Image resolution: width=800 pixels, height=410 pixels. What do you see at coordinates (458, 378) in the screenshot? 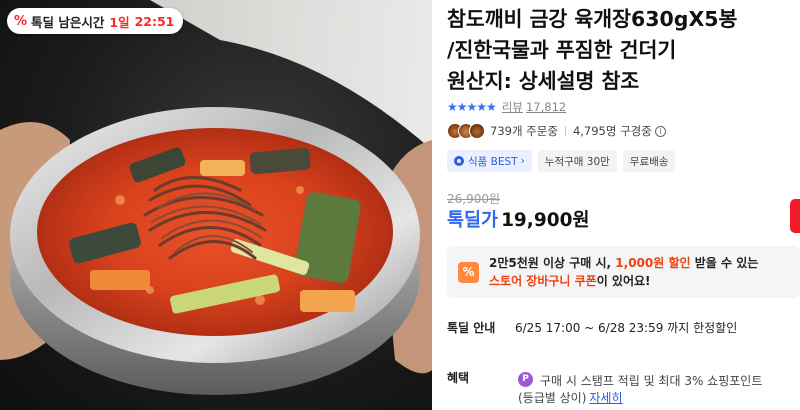
I see `benefit-label: 혜택` at bounding box center [458, 378].